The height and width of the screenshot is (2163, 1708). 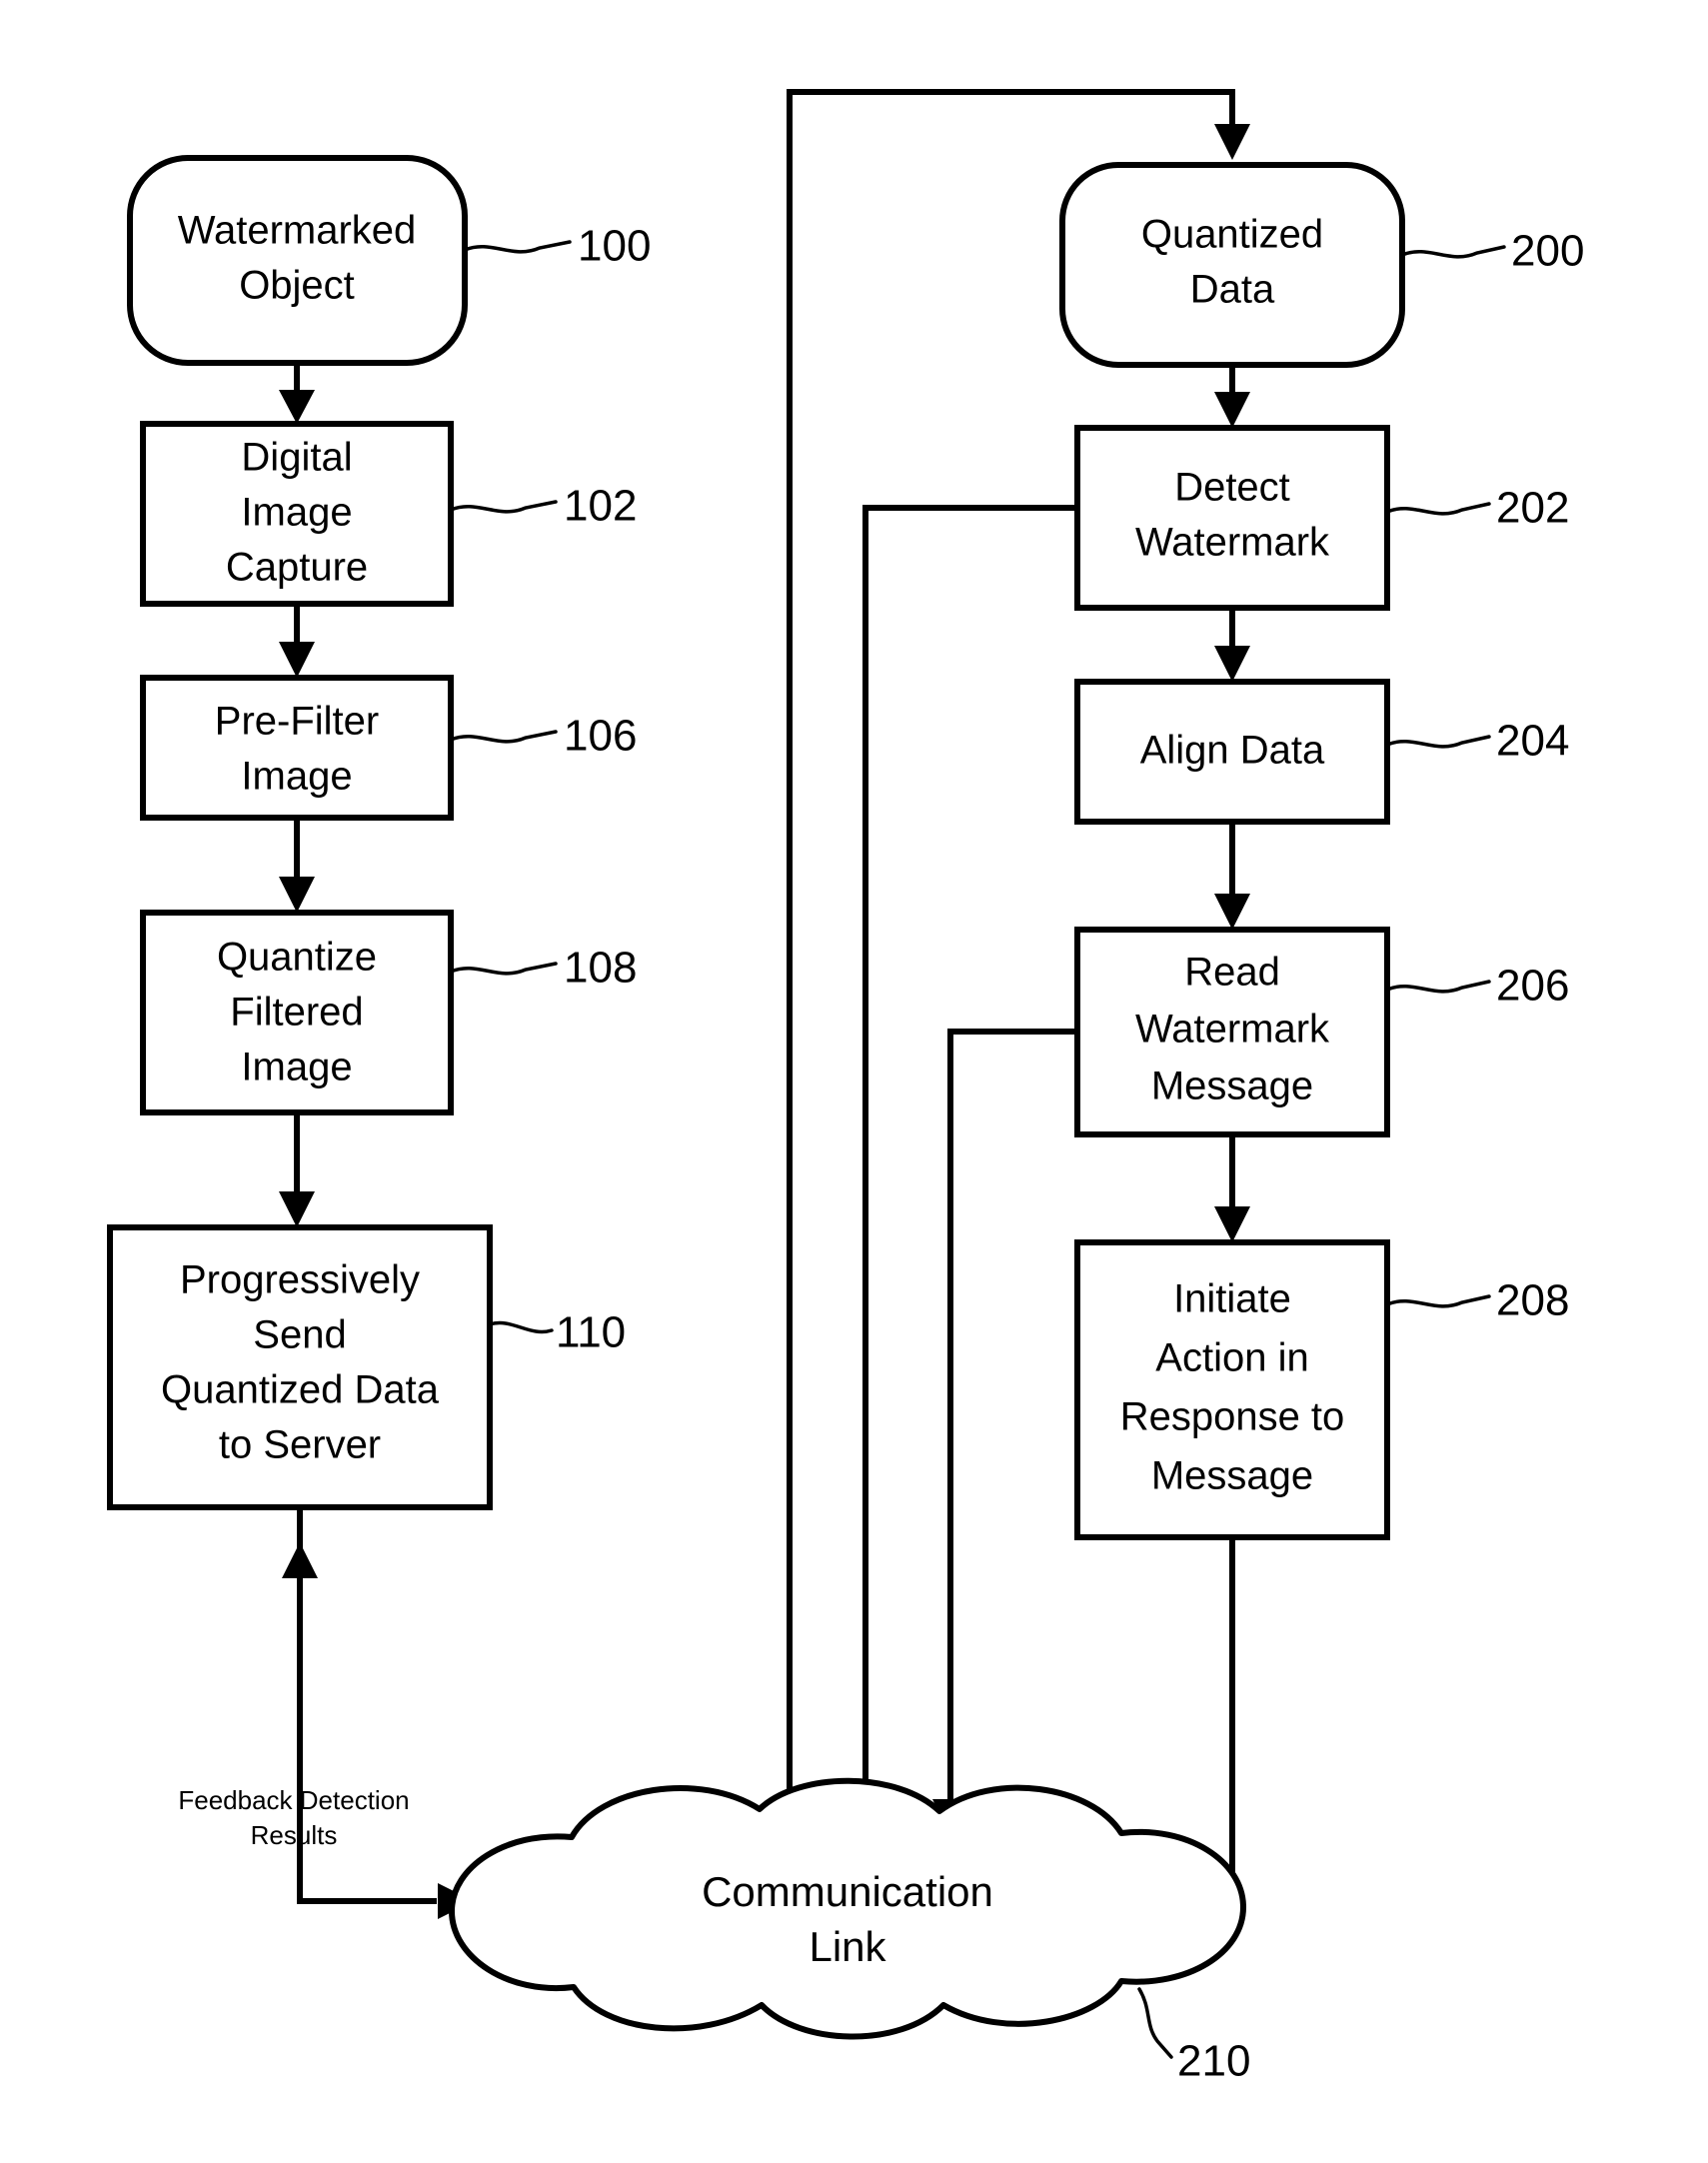 I want to click on node-communication-link: Communication Link, so click(x=847, y=1909).